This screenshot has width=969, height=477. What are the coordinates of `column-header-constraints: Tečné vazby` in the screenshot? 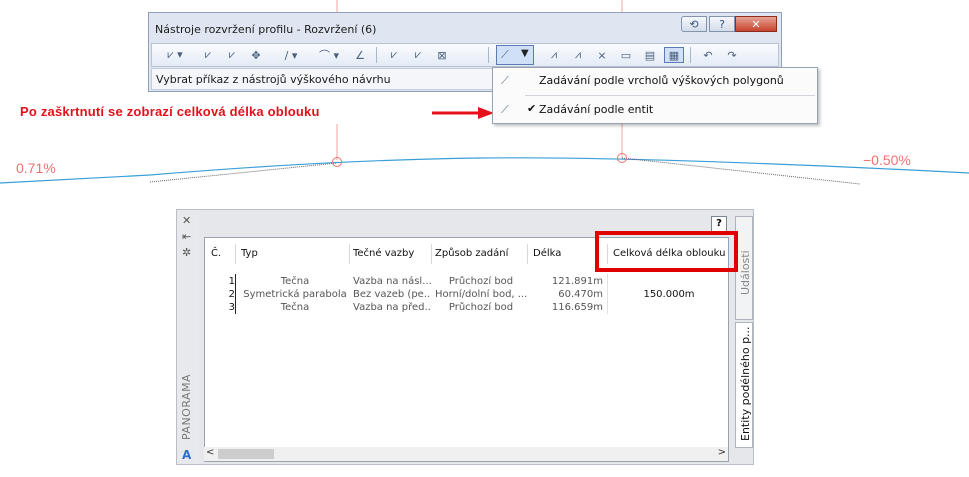 It's located at (383, 253).